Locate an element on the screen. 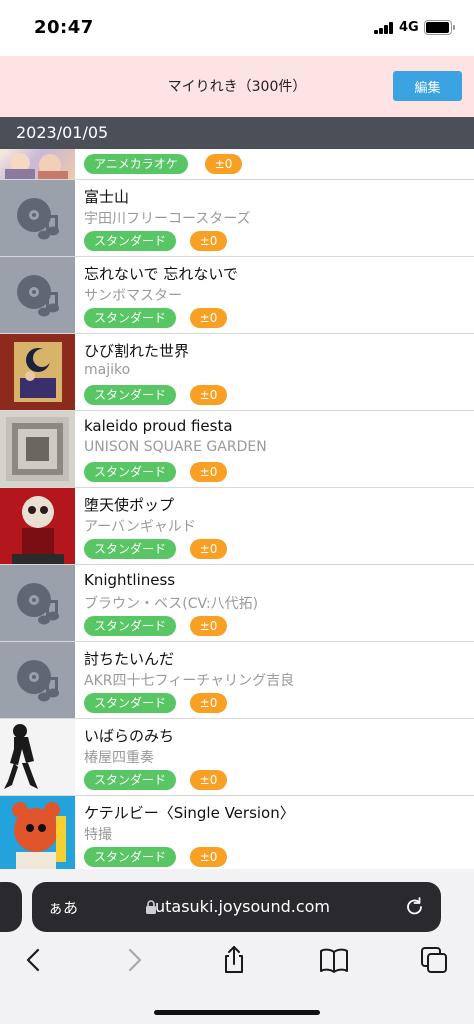 The height and width of the screenshot is (1024, 474). url-bar: ぁあ utasuki.joysound.com is located at coordinates (236, 907).